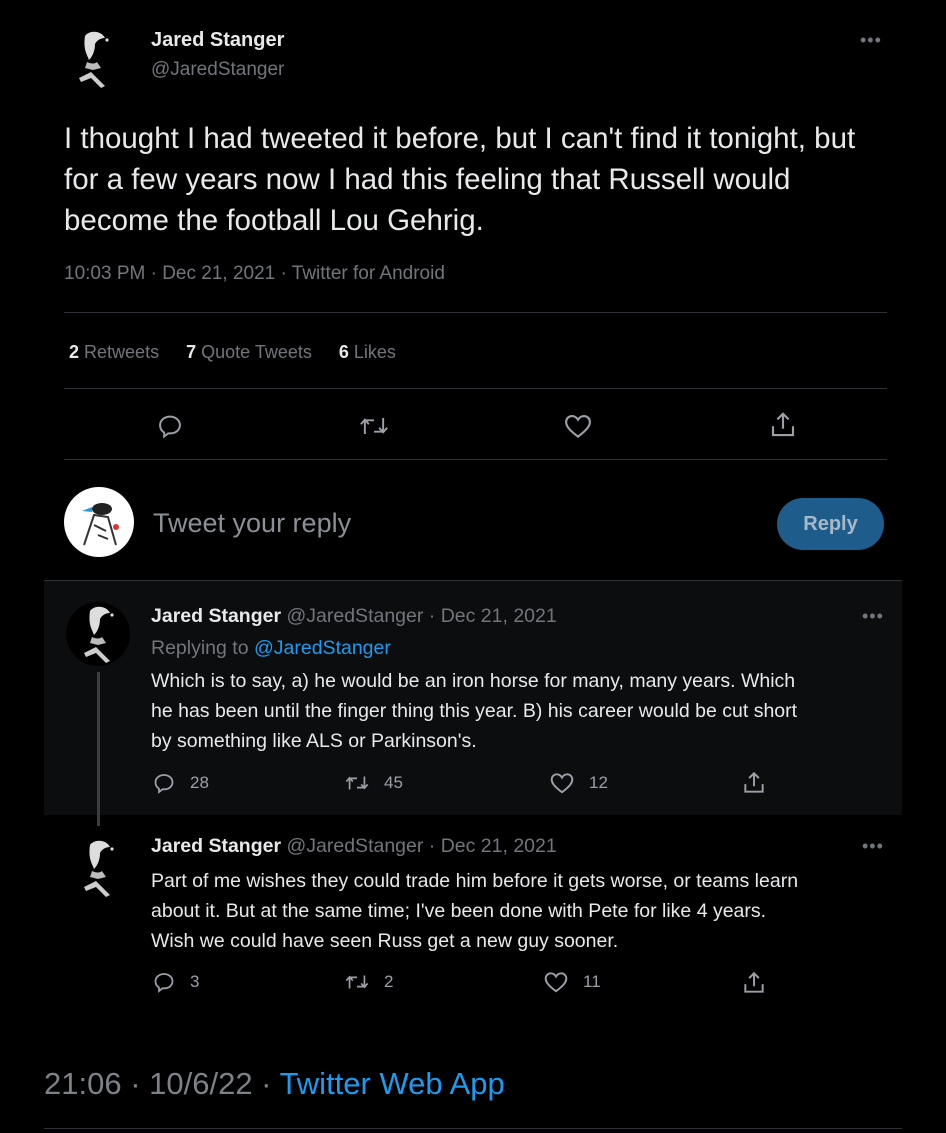 This screenshot has height=1133, width=946. What do you see at coordinates (373, 783) in the screenshot?
I see `reply-action-retweet: 45` at bounding box center [373, 783].